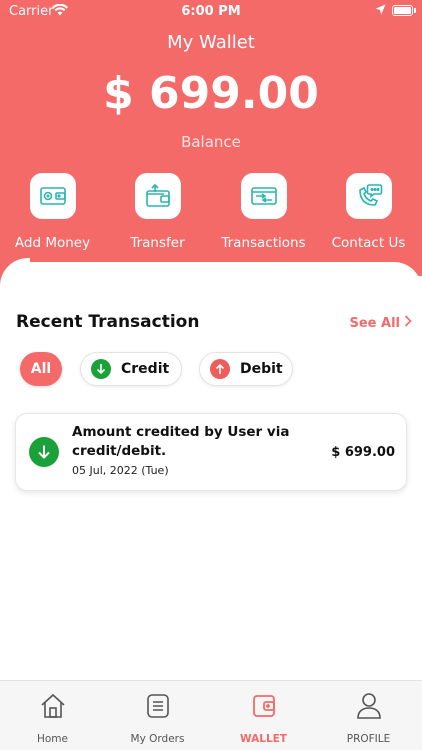 This screenshot has height=750, width=422. What do you see at coordinates (368, 243) in the screenshot?
I see `contact-us-label: Contact Us` at bounding box center [368, 243].